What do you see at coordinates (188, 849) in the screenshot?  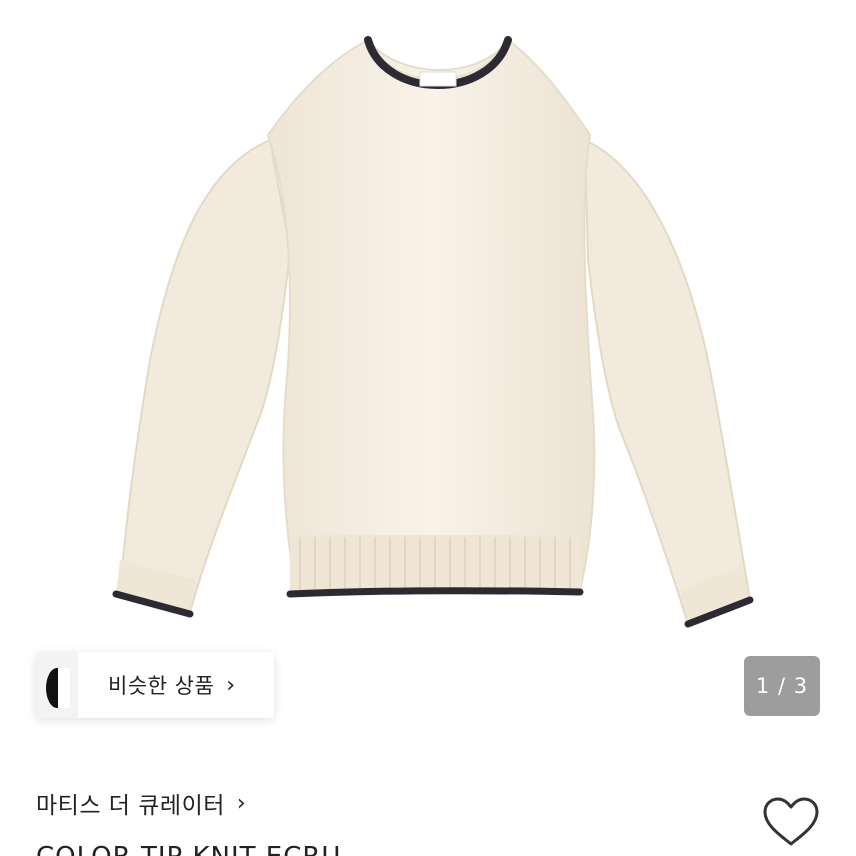 I see `product-title: COLOR TIP KNIT ECRU` at bounding box center [188, 849].